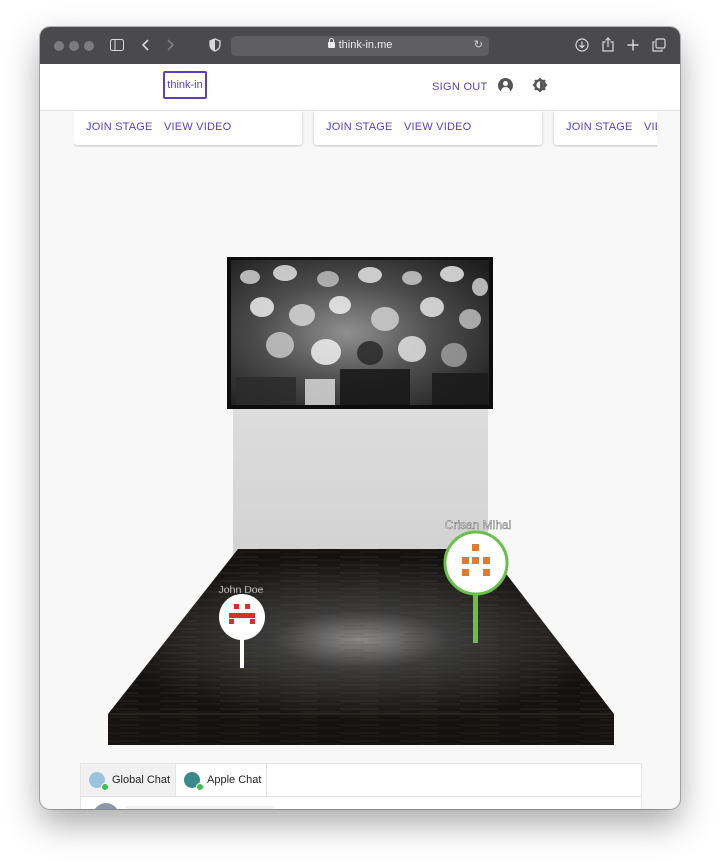  What do you see at coordinates (331, 43) in the screenshot?
I see `lock-icon` at bounding box center [331, 43].